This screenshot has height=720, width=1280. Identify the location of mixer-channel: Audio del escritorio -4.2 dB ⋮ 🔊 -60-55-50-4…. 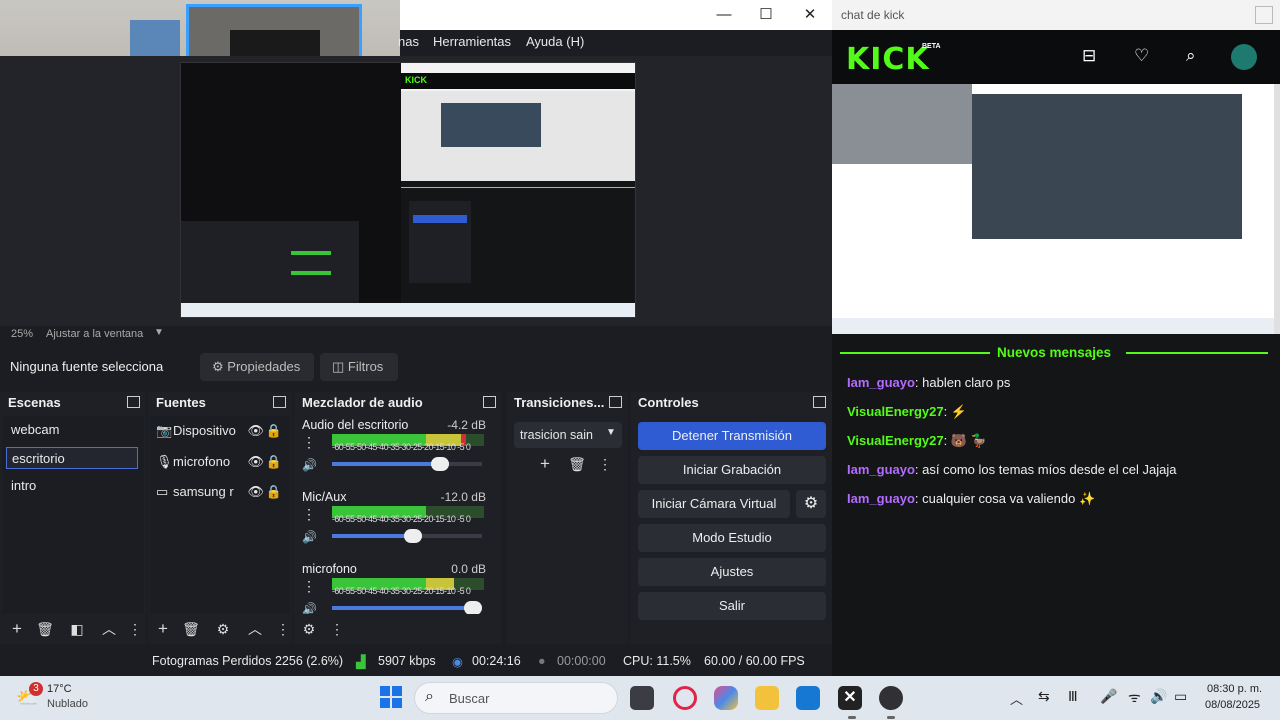
(394, 445).